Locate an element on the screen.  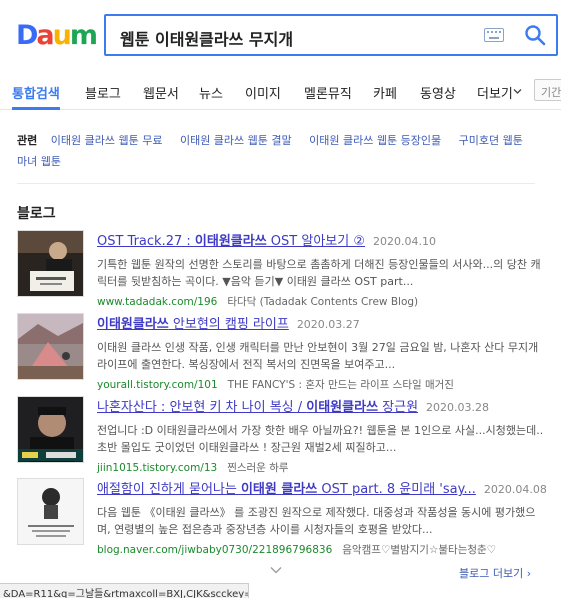
result-title-part: 애절함이 진하게 묻어나는 is located at coordinates (169, 489).